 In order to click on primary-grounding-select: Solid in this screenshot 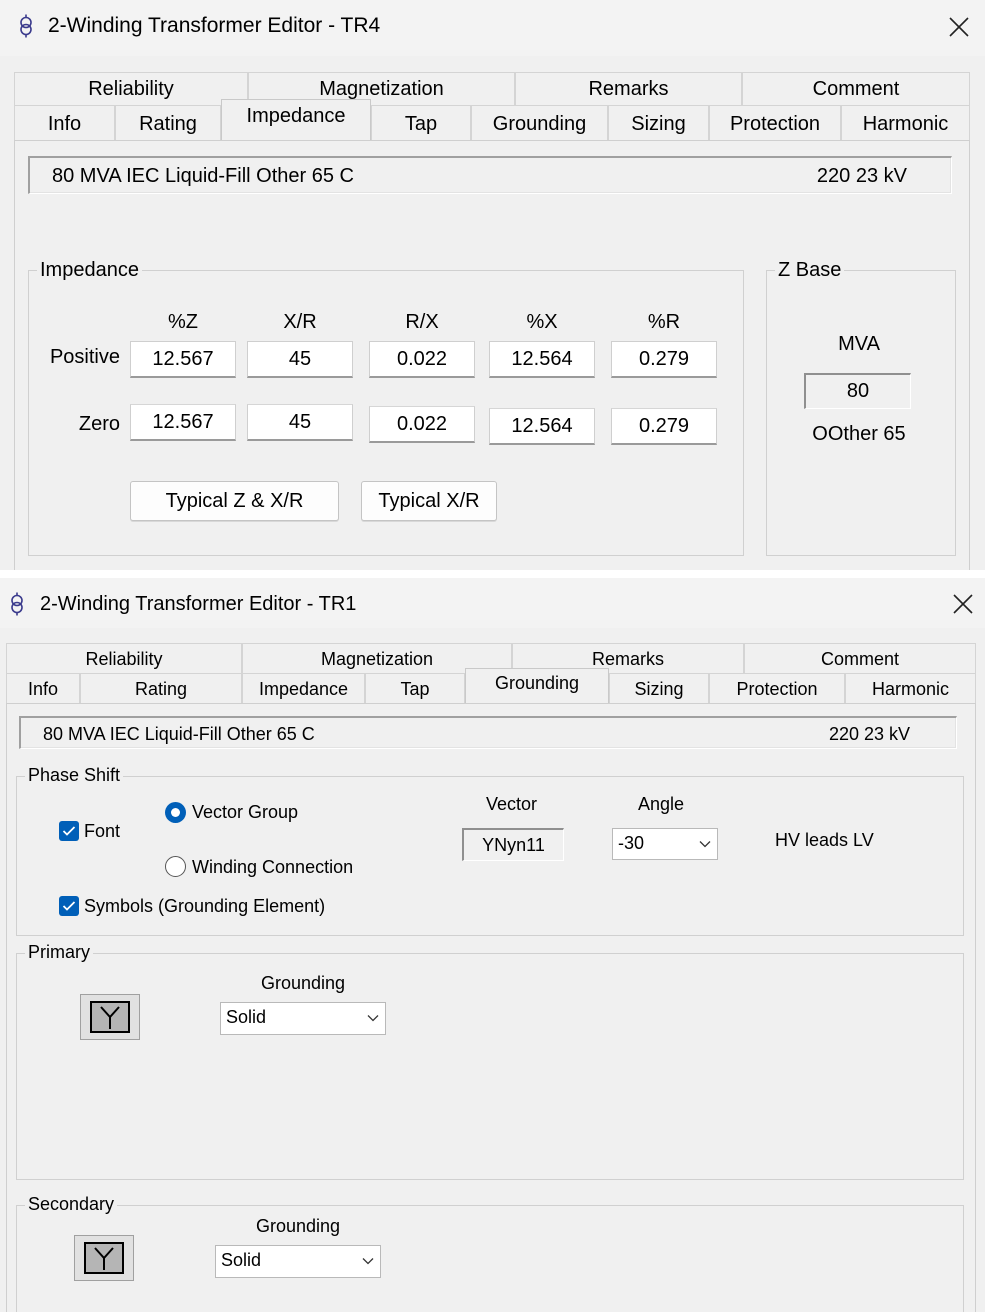, I will do `click(303, 1018)`.